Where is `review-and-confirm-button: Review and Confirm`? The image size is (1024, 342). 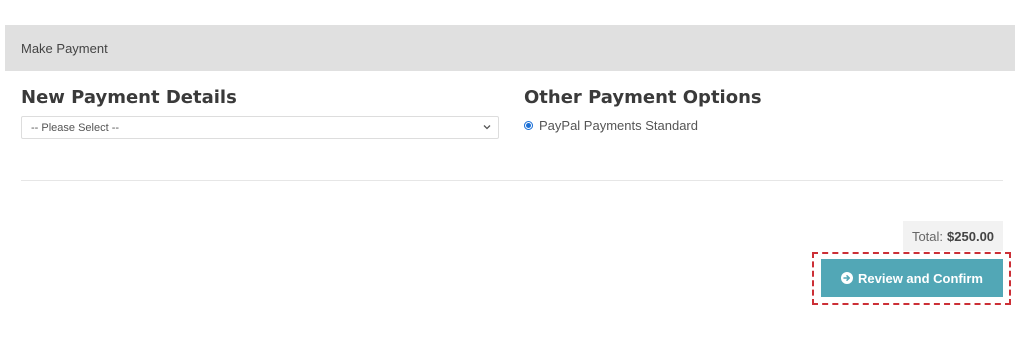 review-and-confirm-button: Review and Confirm is located at coordinates (912, 278).